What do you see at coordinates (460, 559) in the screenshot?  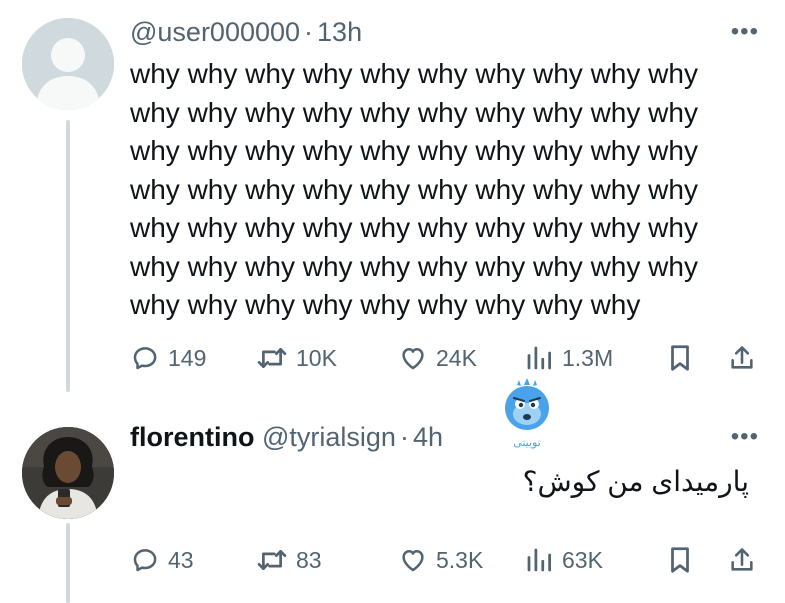 I see `like-count: 5.3K` at bounding box center [460, 559].